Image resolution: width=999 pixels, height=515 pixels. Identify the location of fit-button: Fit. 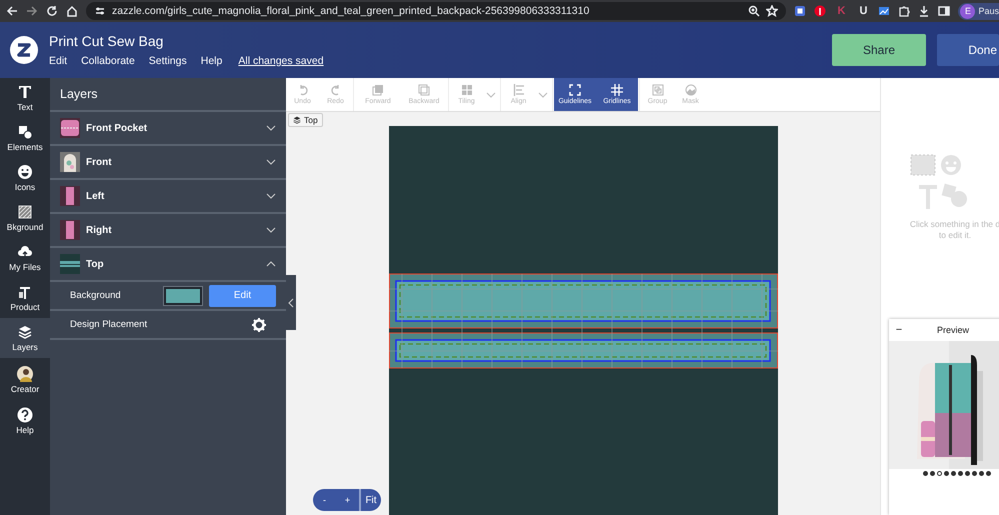
(370, 500).